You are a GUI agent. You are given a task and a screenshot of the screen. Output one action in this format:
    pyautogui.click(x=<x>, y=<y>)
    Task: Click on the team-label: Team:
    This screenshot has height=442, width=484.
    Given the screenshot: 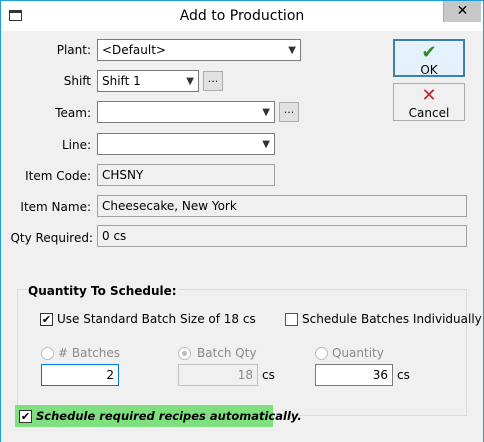 What is the action you would take?
    pyautogui.click(x=73, y=113)
    